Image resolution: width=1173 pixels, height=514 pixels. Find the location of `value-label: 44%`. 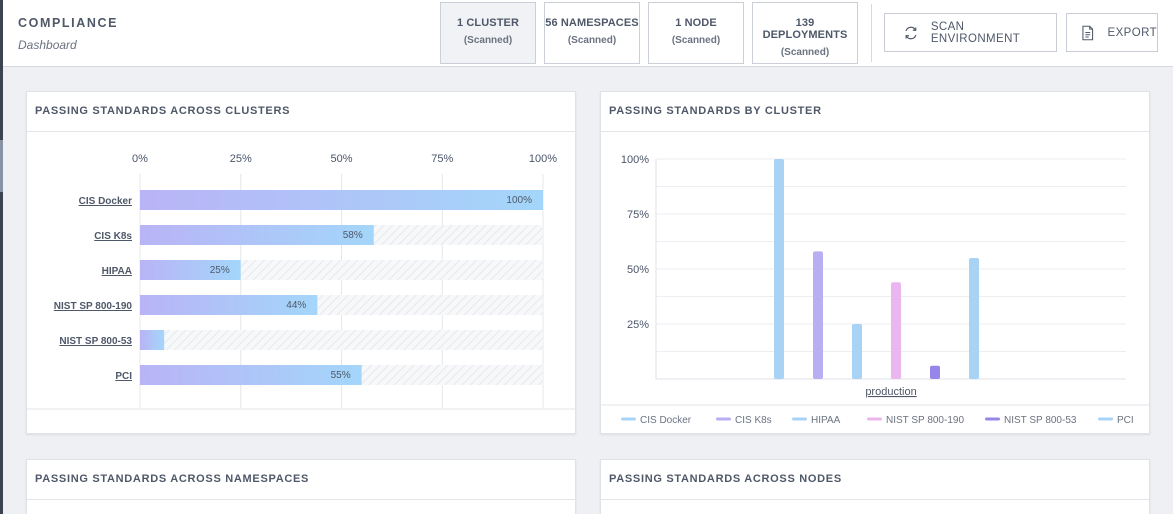

value-label: 44% is located at coordinates (296, 305).